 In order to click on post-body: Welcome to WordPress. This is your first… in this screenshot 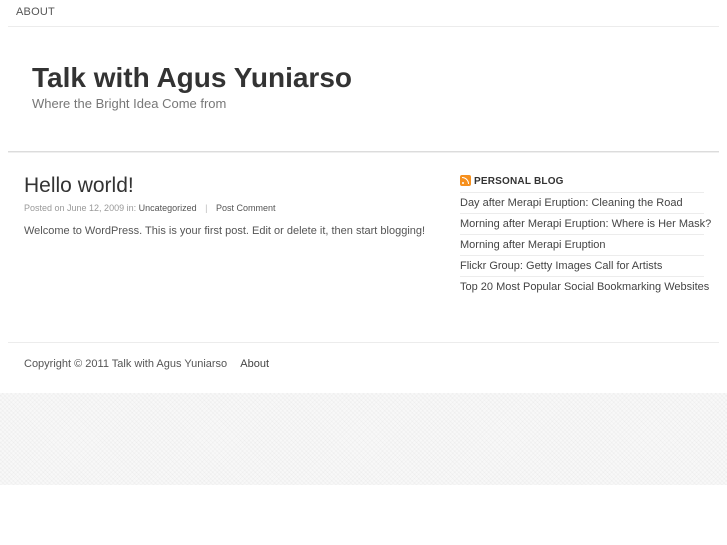, I will do `click(225, 231)`.